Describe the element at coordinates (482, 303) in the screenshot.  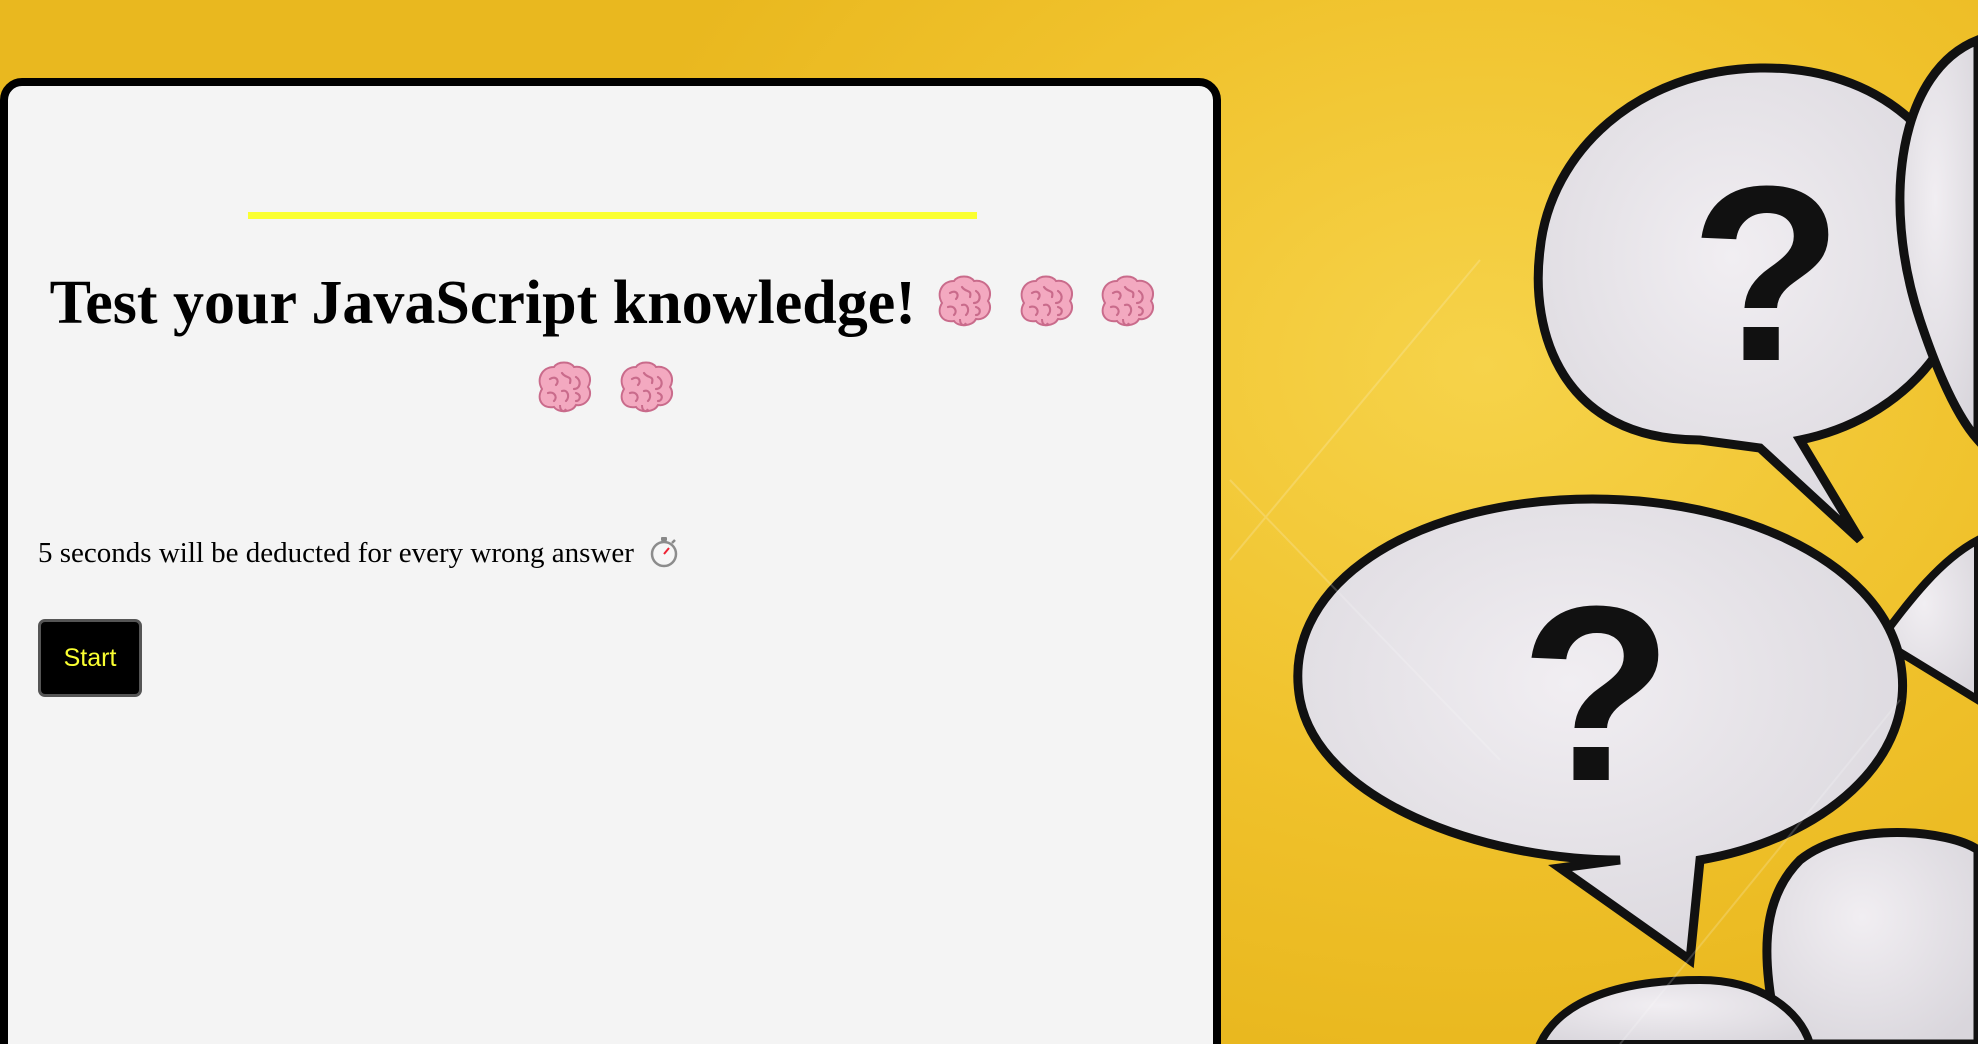
I see `title-text: Test your JavaScript knowledge!` at that location.